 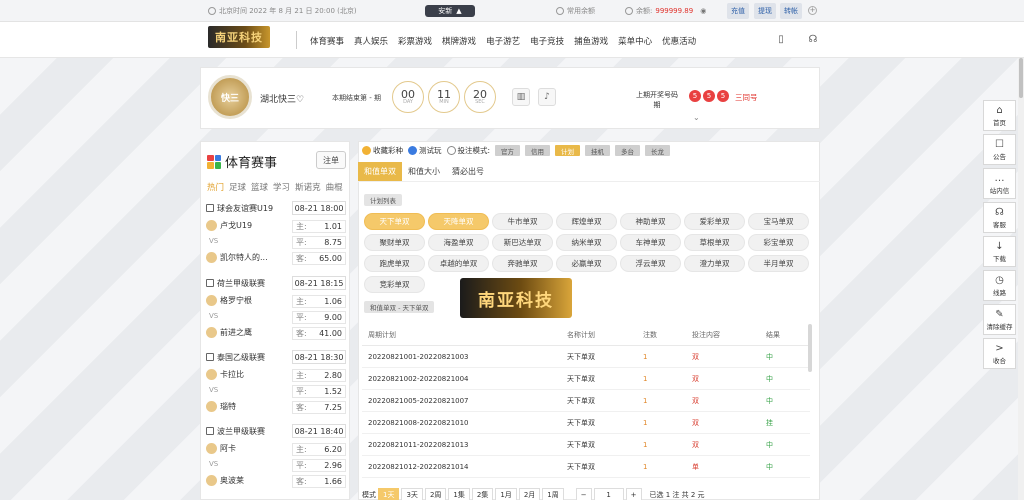 What do you see at coordinates (999, 149) in the screenshot?
I see `notice-button: ☐ 公告` at bounding box center [999, 149].